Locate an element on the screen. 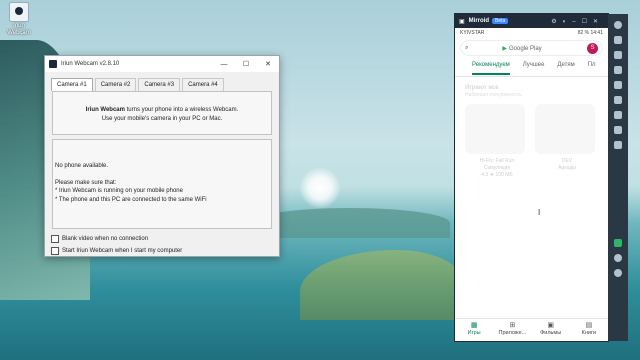 The image size is (640, 360). mirroid-toolbar is located at coordinates (618, 177).